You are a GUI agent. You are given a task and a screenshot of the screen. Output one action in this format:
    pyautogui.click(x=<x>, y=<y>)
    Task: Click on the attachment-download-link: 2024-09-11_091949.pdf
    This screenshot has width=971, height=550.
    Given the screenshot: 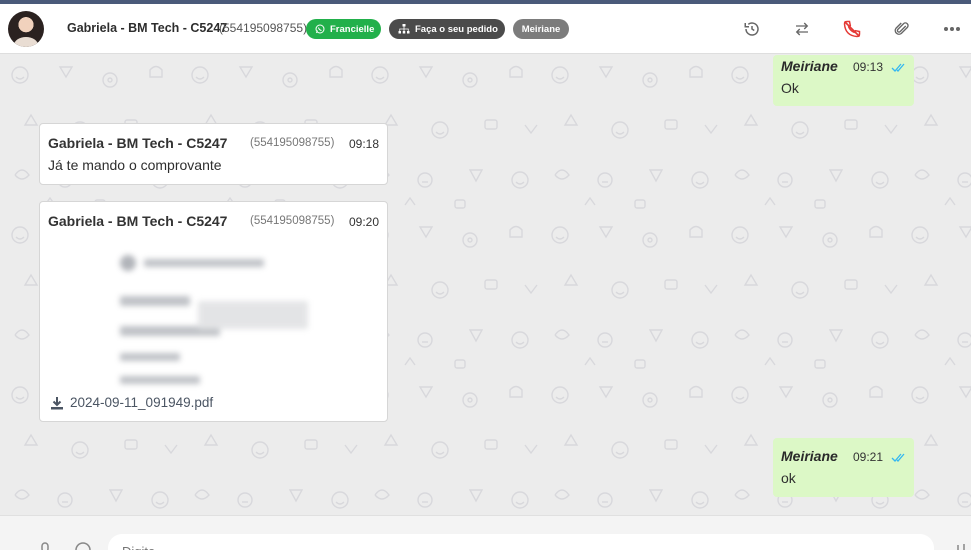 What is the action you would take?
    pyautogui.click(x=131, y=402)
    